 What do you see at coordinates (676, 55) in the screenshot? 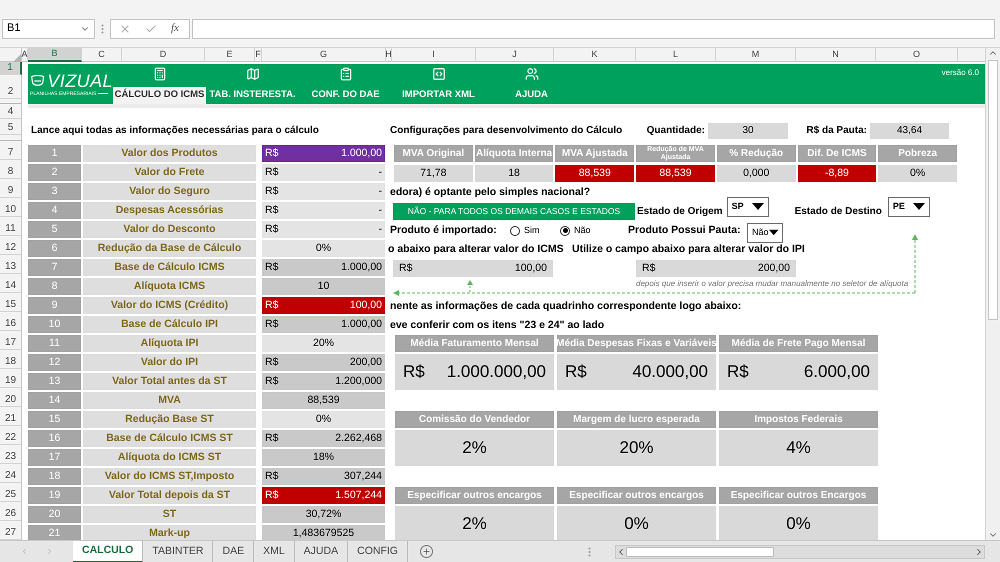
I see `column-header: L` at bounding box center [676, 55].